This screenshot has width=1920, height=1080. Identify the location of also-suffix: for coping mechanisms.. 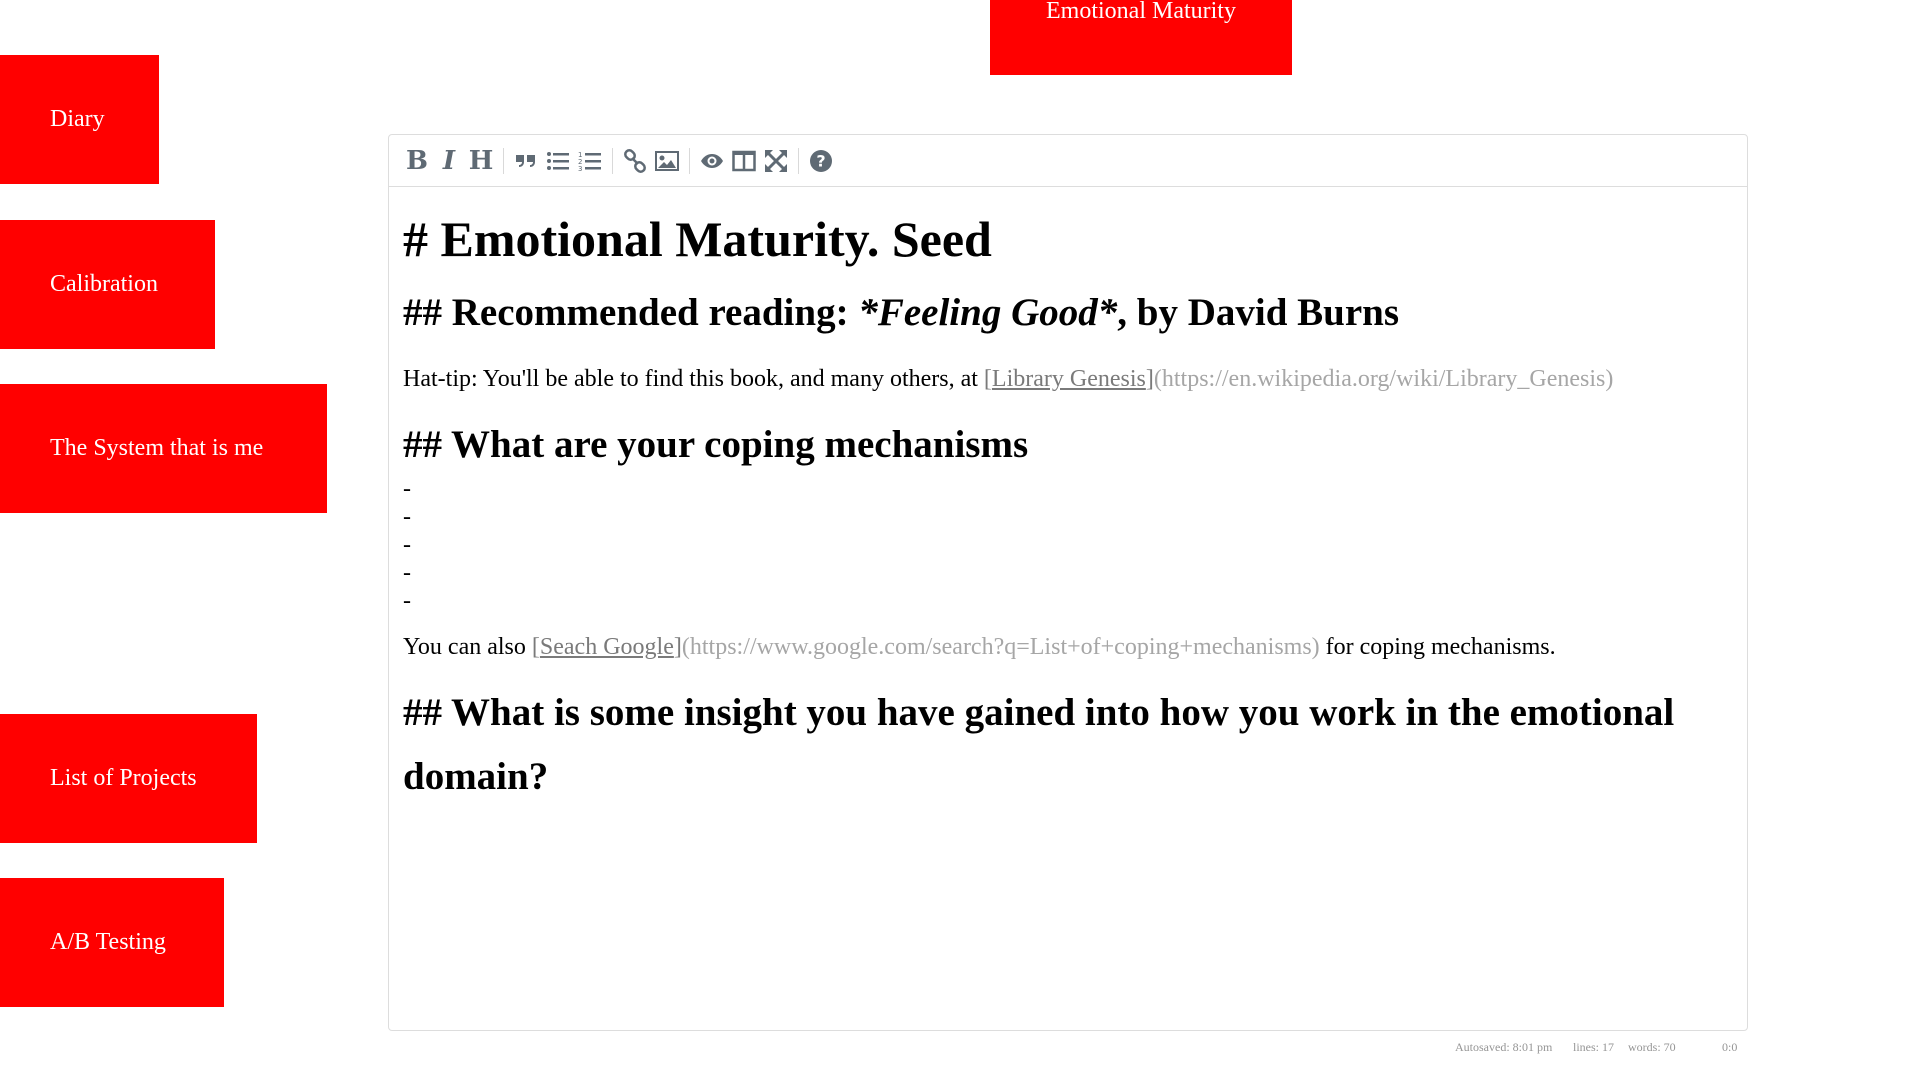
(1437, 647).